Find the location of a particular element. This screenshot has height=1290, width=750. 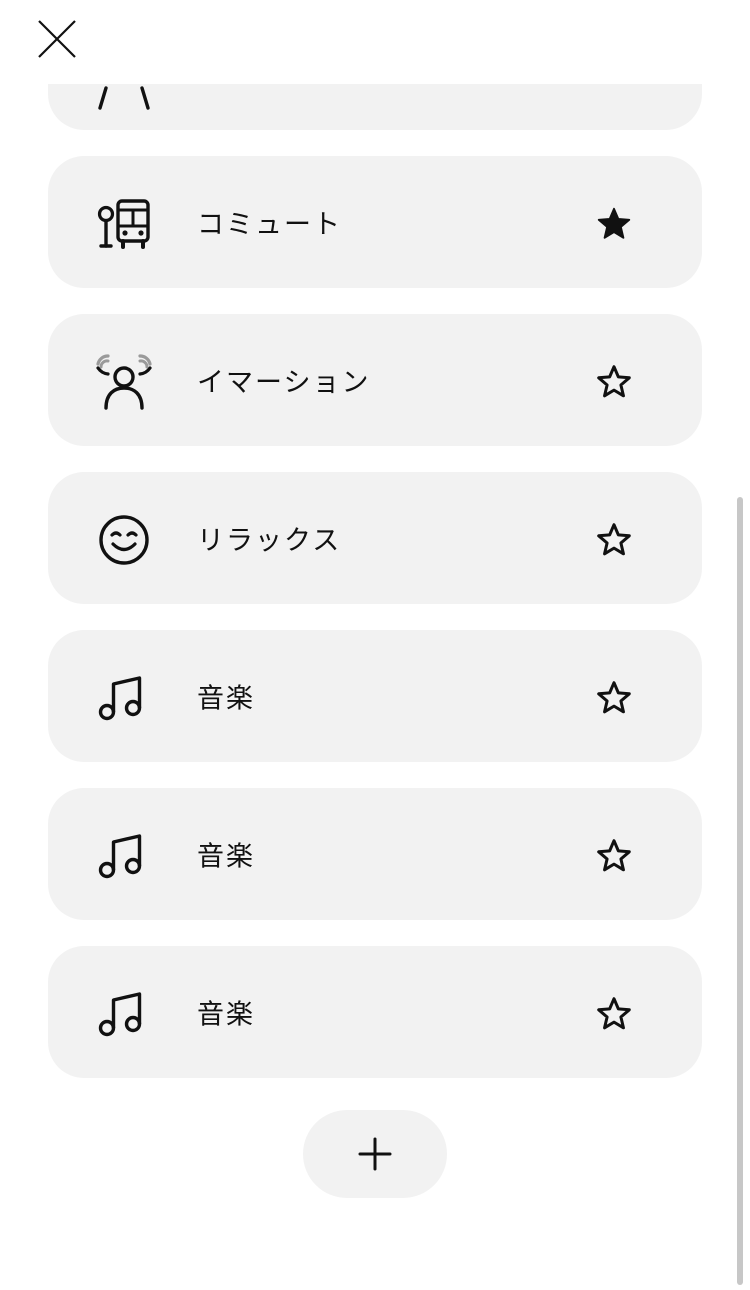

close-icon is located at coordinates (57, 39).